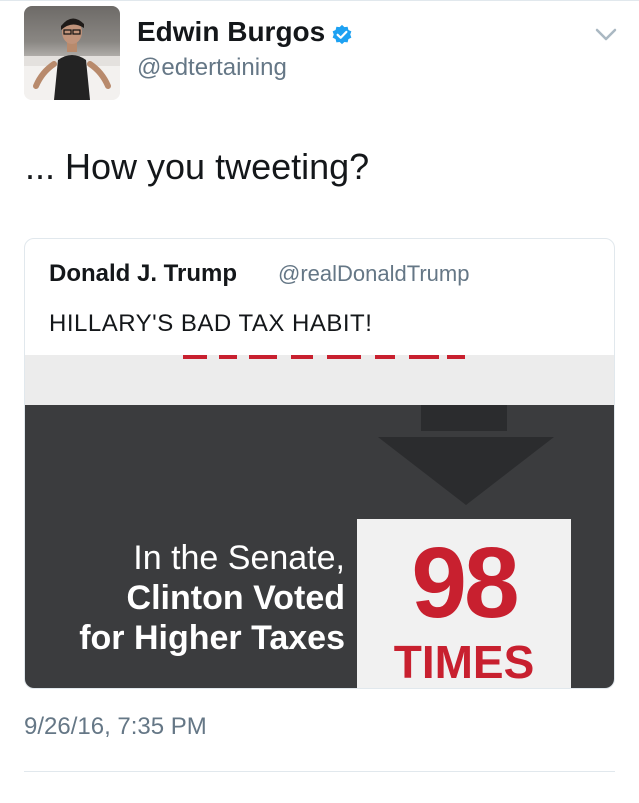 The width and height of the screenshot is (639, 803). Describe the element at coordinates (212, 68) in the screenshot. I see `author-handle: @edtertaining` at that location.